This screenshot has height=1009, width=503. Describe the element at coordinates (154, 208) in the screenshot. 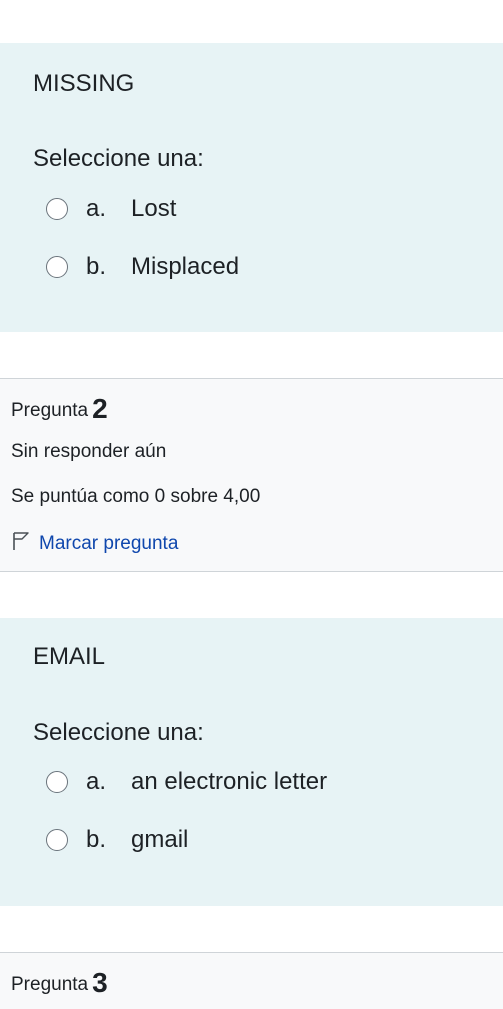

I see `option-label: Lost` at that location.